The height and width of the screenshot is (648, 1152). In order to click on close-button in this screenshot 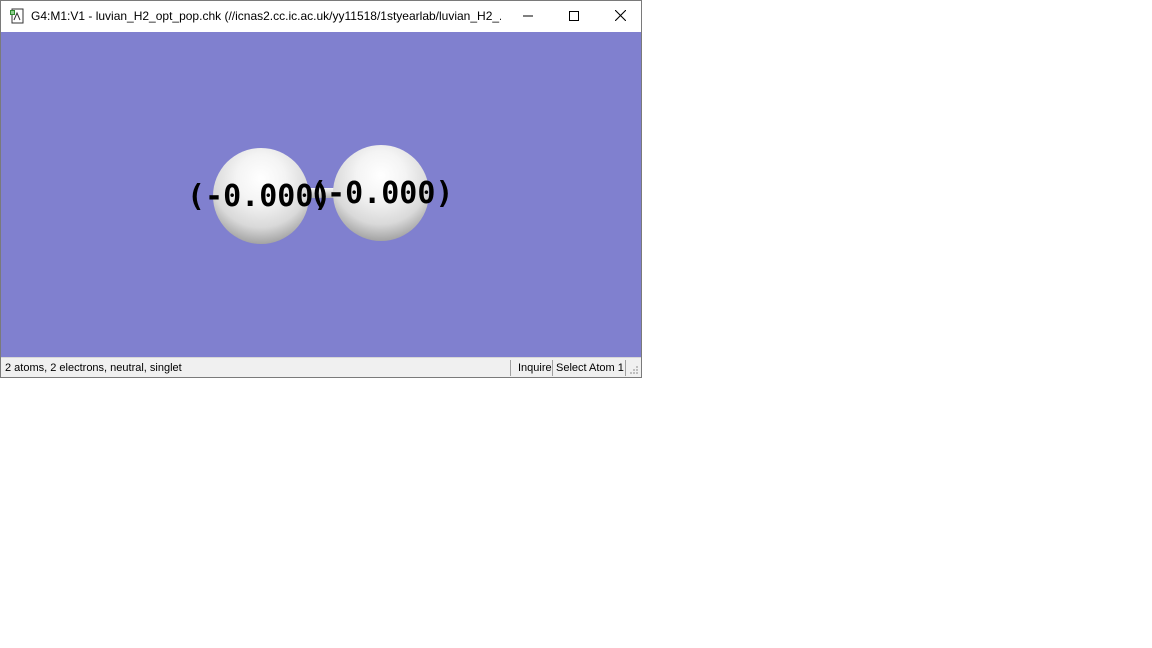, I will do `click(620, 16)`.